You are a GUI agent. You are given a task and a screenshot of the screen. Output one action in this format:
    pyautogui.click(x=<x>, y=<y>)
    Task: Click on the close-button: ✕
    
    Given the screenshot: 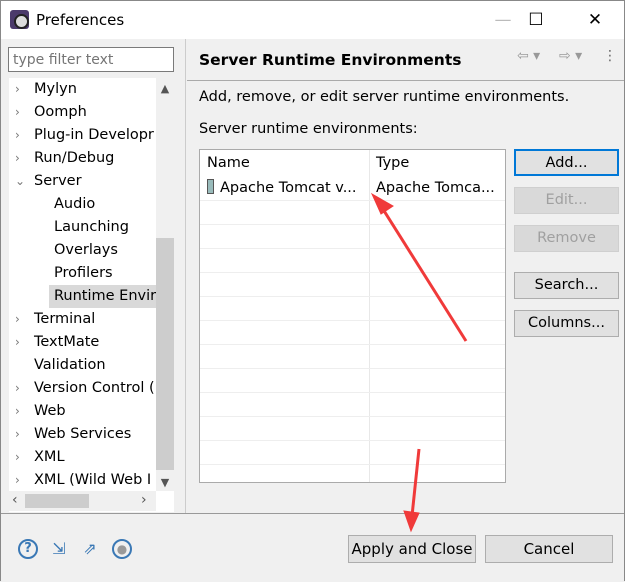 What is the action you would take?
    pyautogui.click(x=595, y=20)
    